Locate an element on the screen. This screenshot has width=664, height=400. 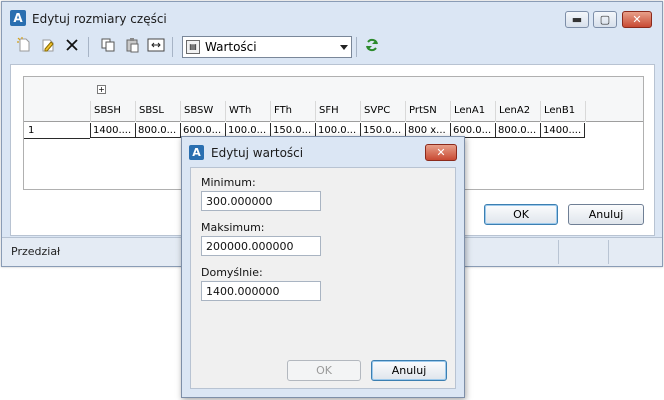
dialog-close-button: ✕ is located at coordinates (441, 152).